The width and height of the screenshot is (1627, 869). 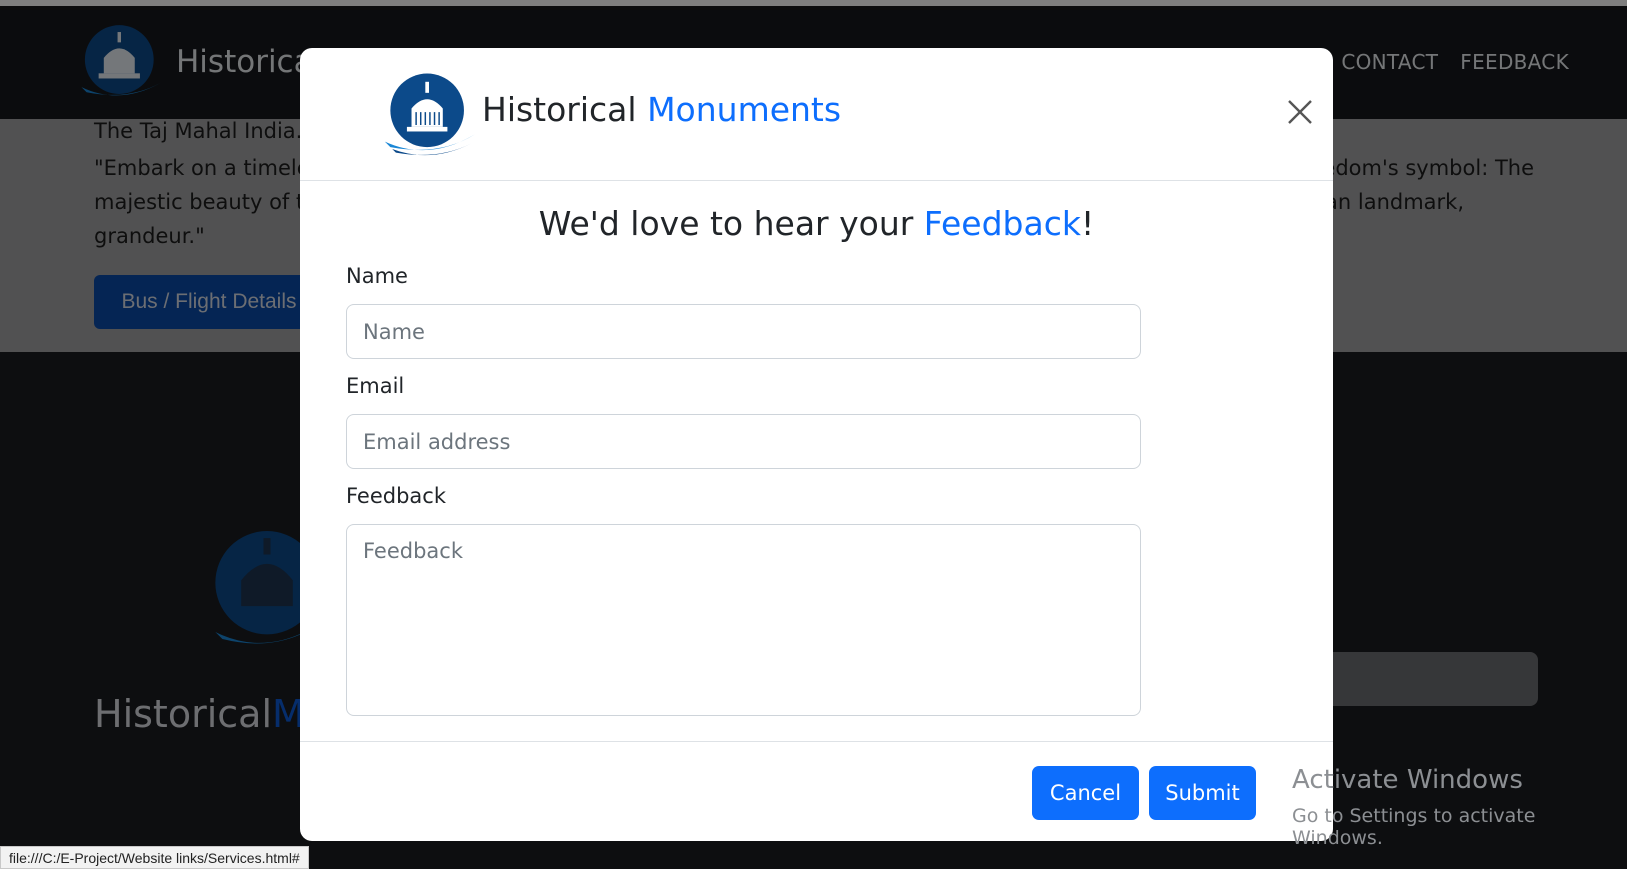 I want to click on modal-title-prefix: We'd love to hear your, so click(x=731, y=223).